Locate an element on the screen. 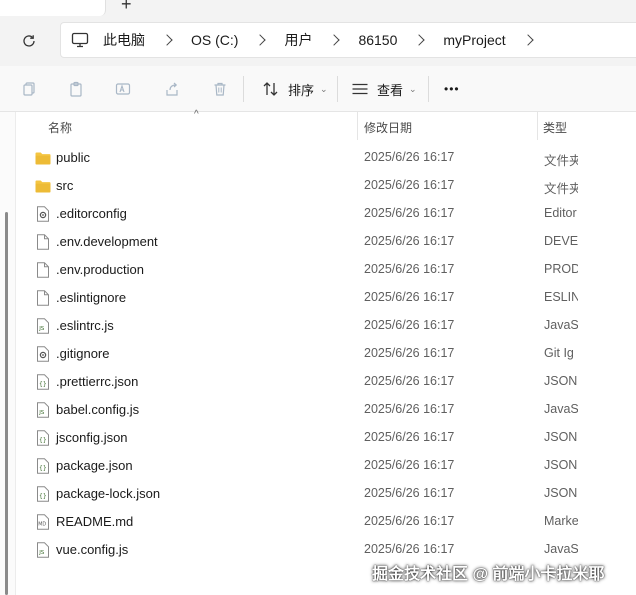  sort-icon is located at coordinates (270, 89).